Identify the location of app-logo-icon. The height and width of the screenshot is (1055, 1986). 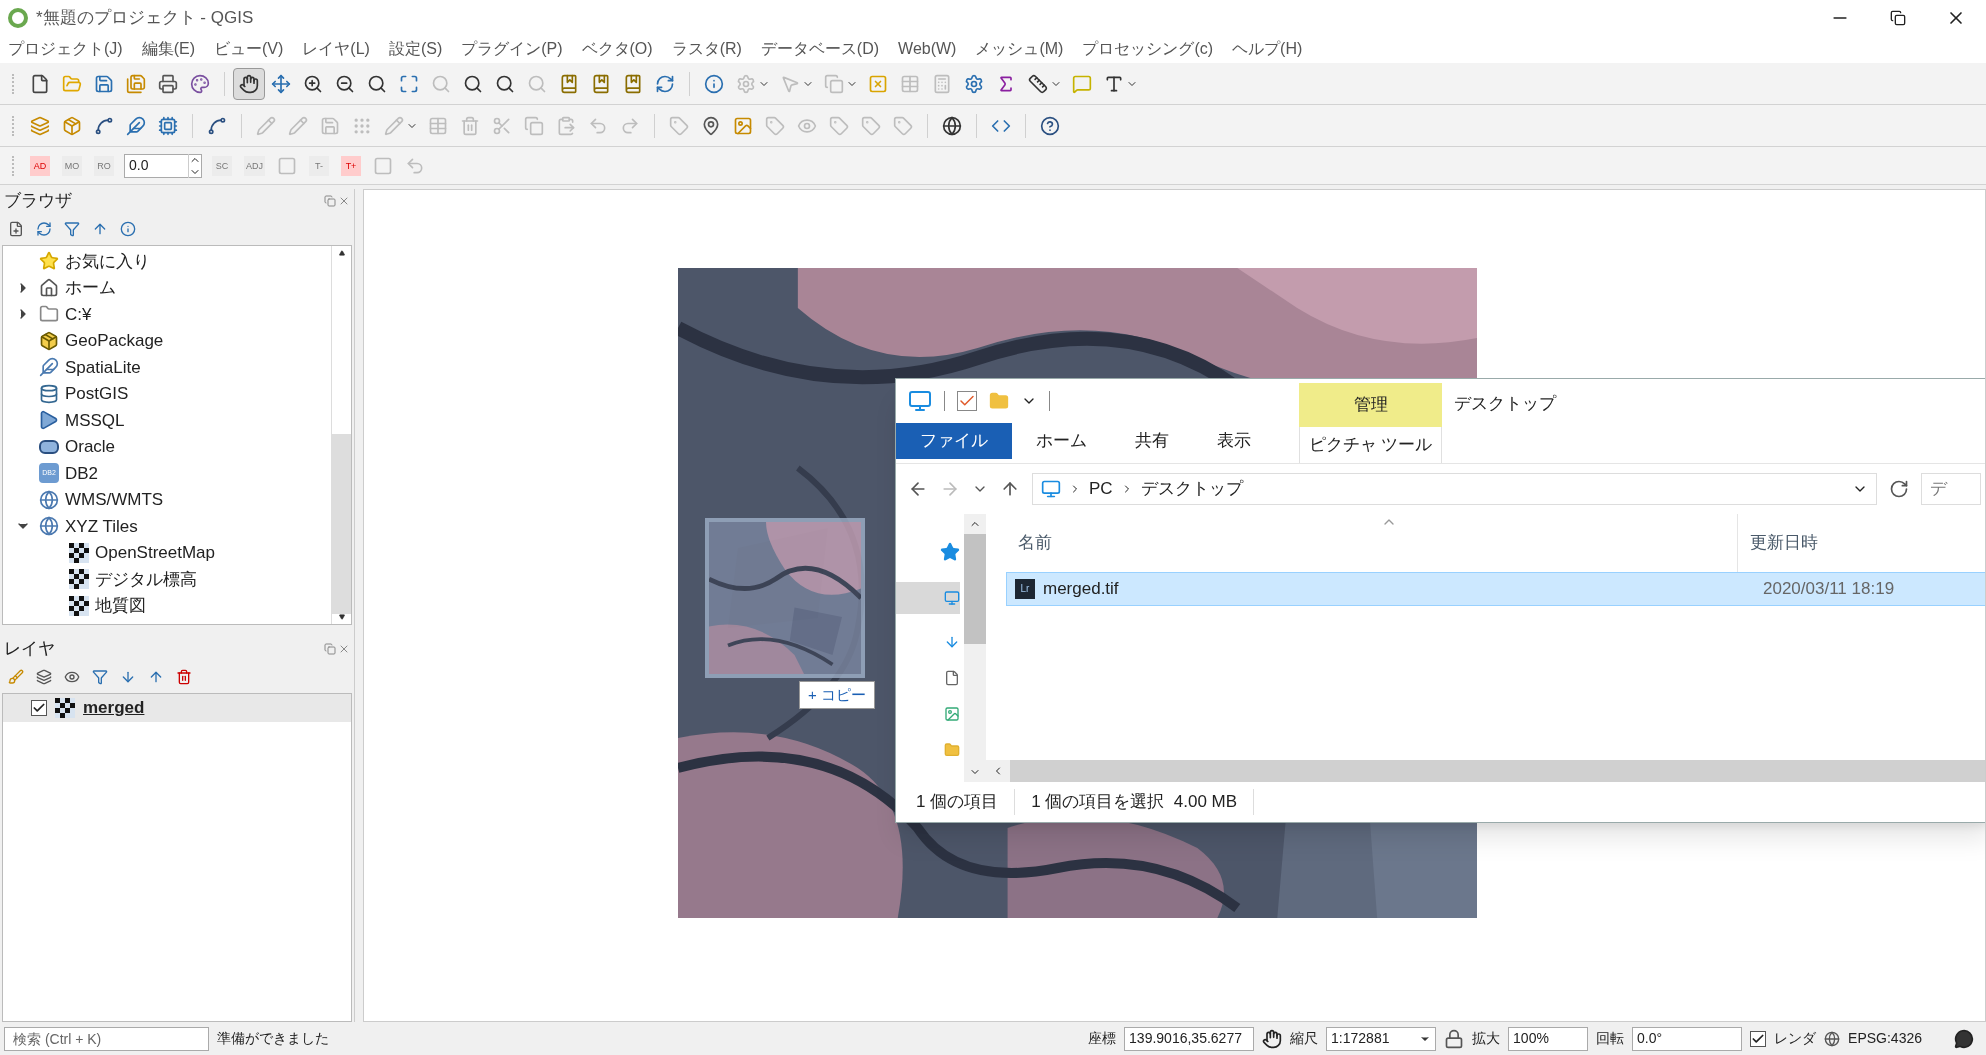
(18, 17).